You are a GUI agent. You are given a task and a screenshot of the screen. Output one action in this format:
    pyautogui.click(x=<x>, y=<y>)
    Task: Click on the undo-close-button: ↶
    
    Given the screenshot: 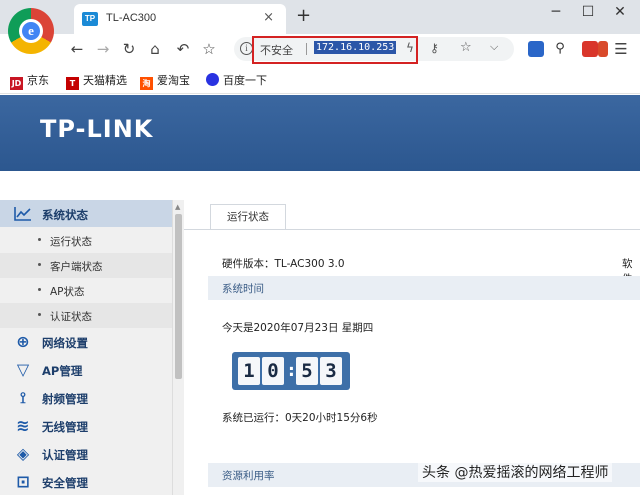 What is the action you would take?
    pyautogui.click(x=183, y=49)
    